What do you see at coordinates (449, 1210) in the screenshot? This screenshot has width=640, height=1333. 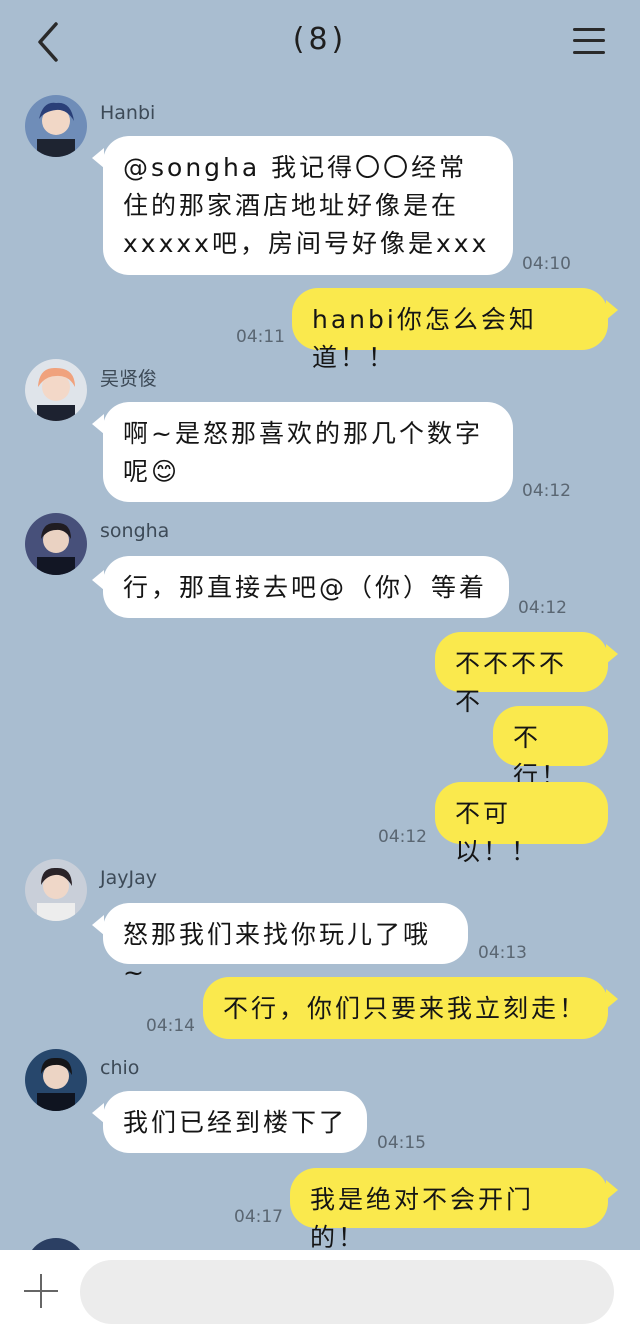 I see `own-message-bubble: 我是绝对不会开门的！` at bounding box center [449, 1210].